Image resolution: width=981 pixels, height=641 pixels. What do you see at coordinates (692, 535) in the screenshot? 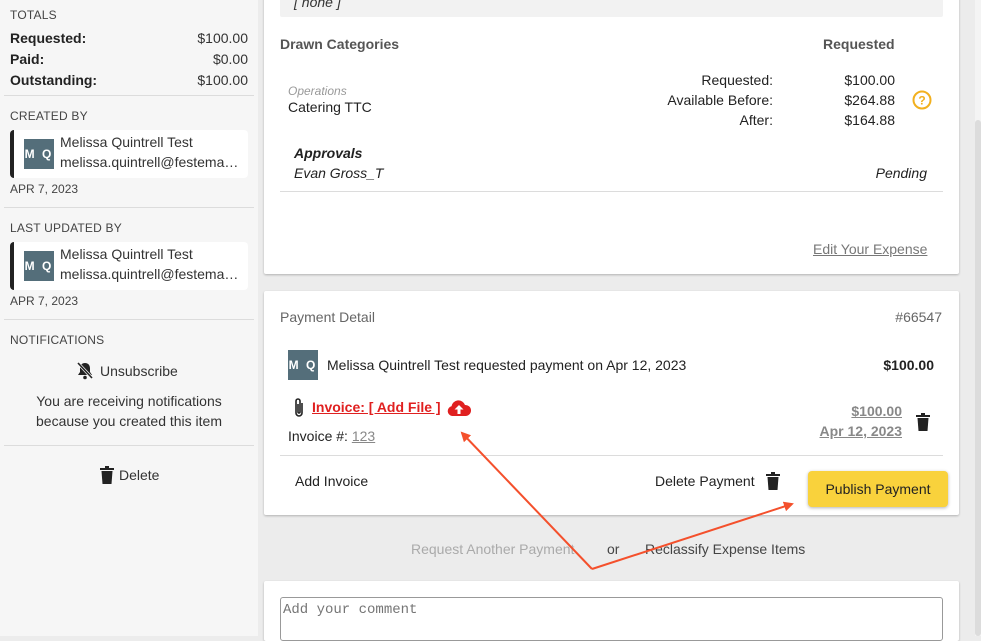
I see `arrow-to-publish` at bounding box center [692, 535].